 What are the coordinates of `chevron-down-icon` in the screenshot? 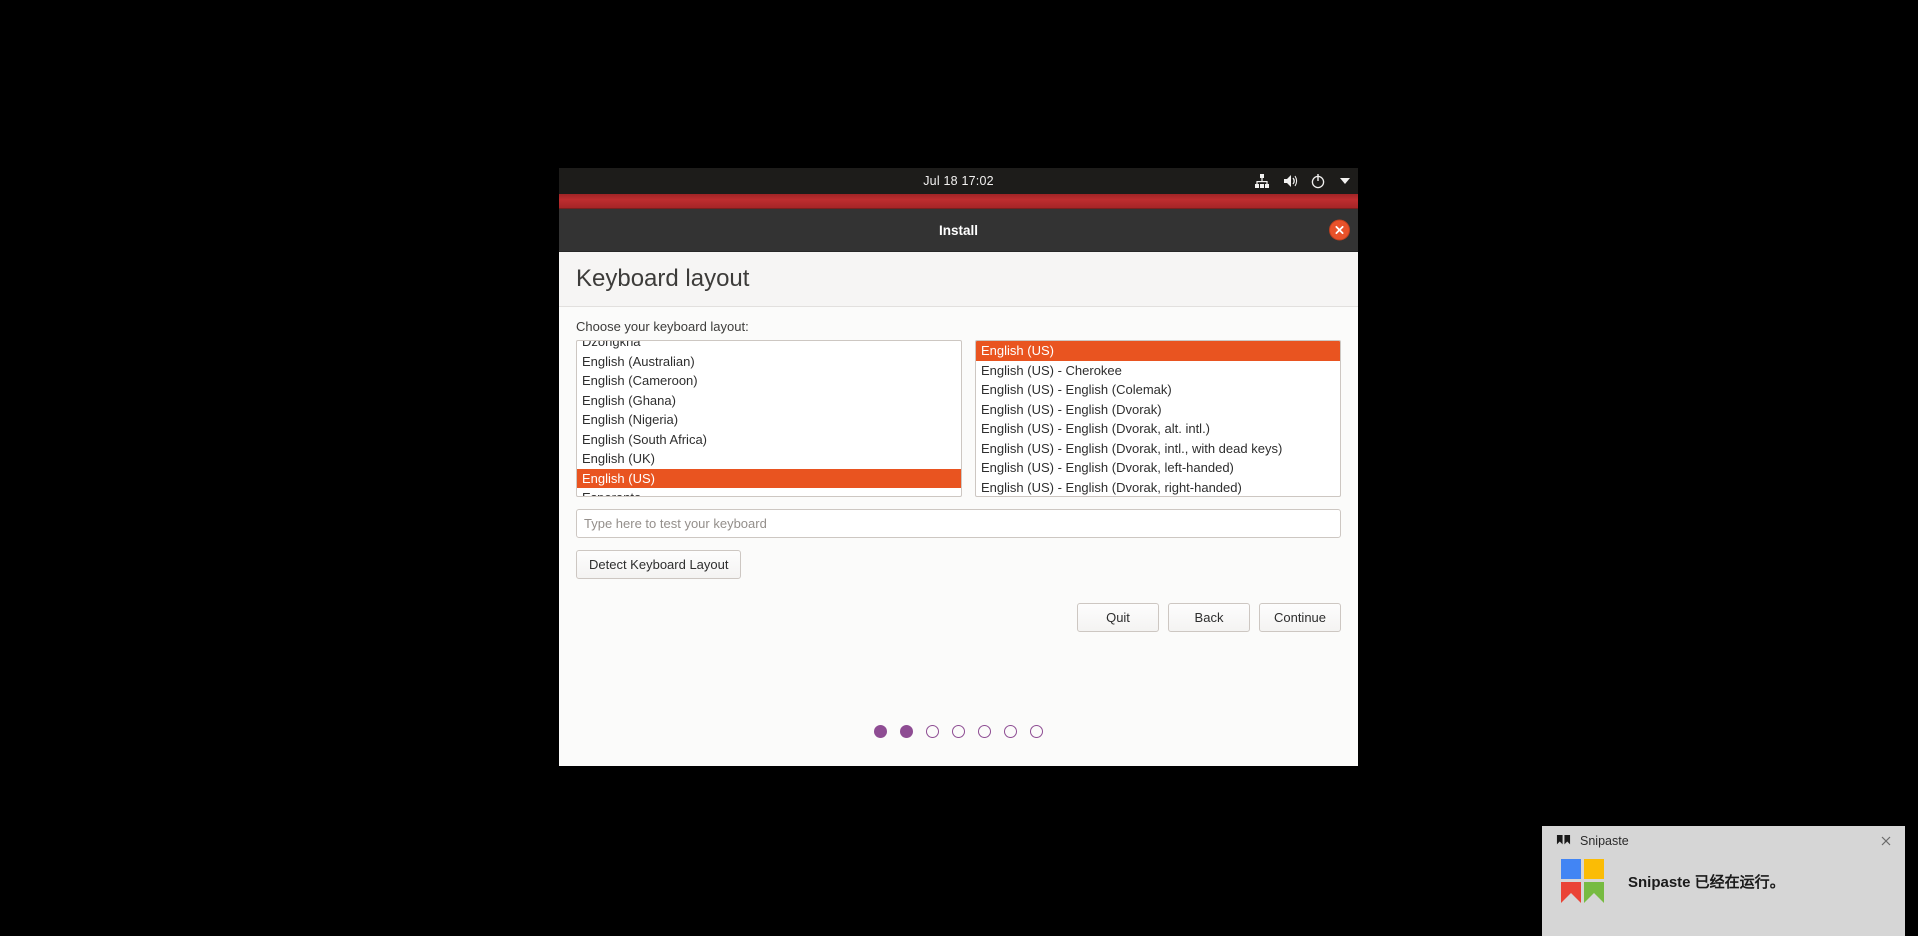 It's located at (1345, 181).